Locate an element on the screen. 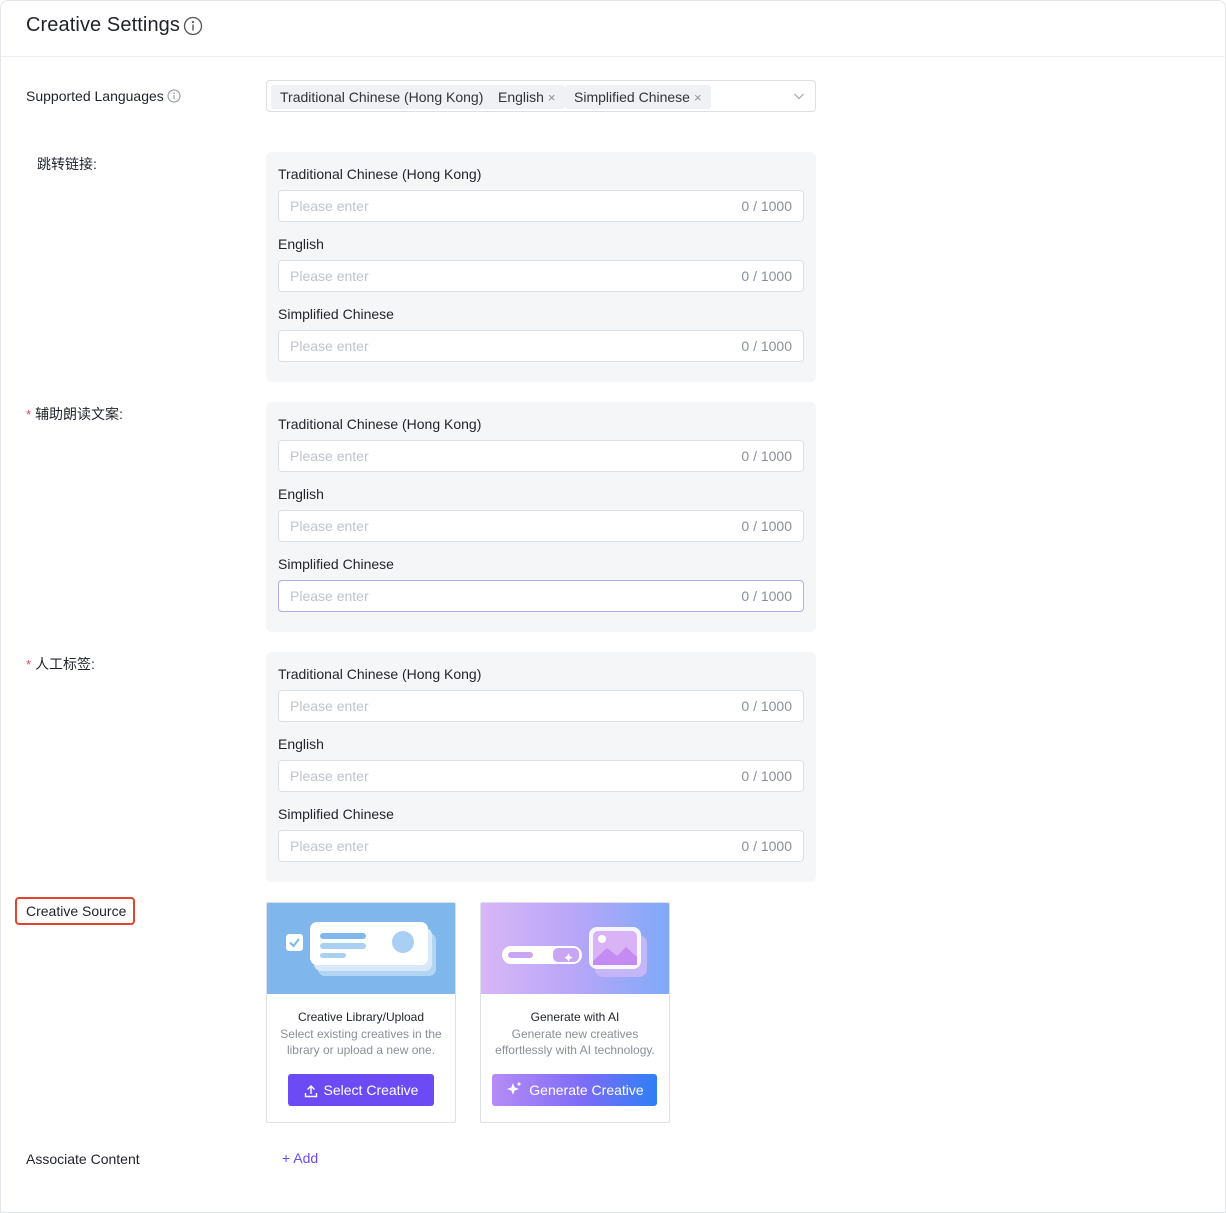  supported-languages-label: Supported Languages is located at coordinates (103, 96).